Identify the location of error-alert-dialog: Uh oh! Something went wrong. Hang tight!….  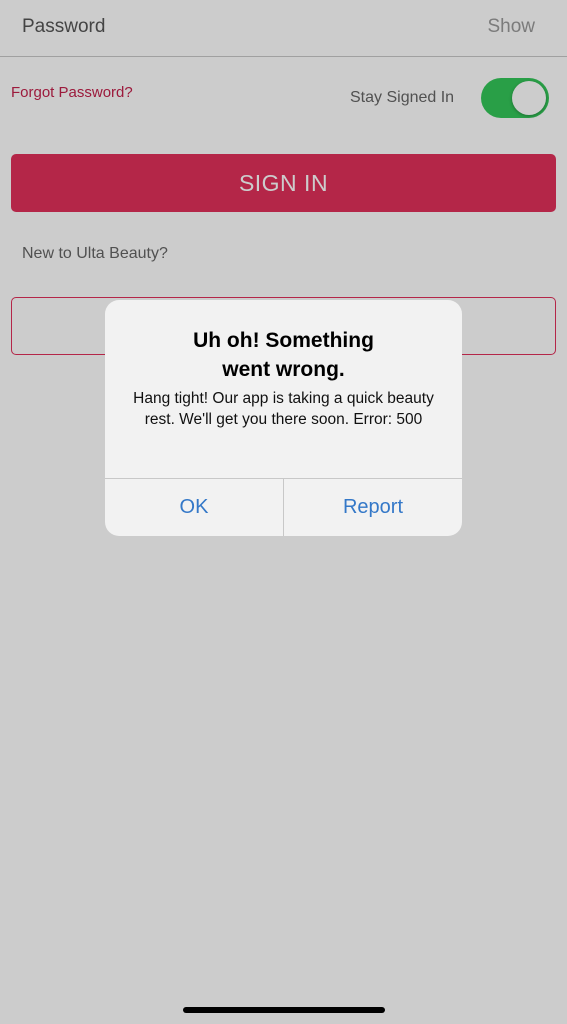
(283, 418).